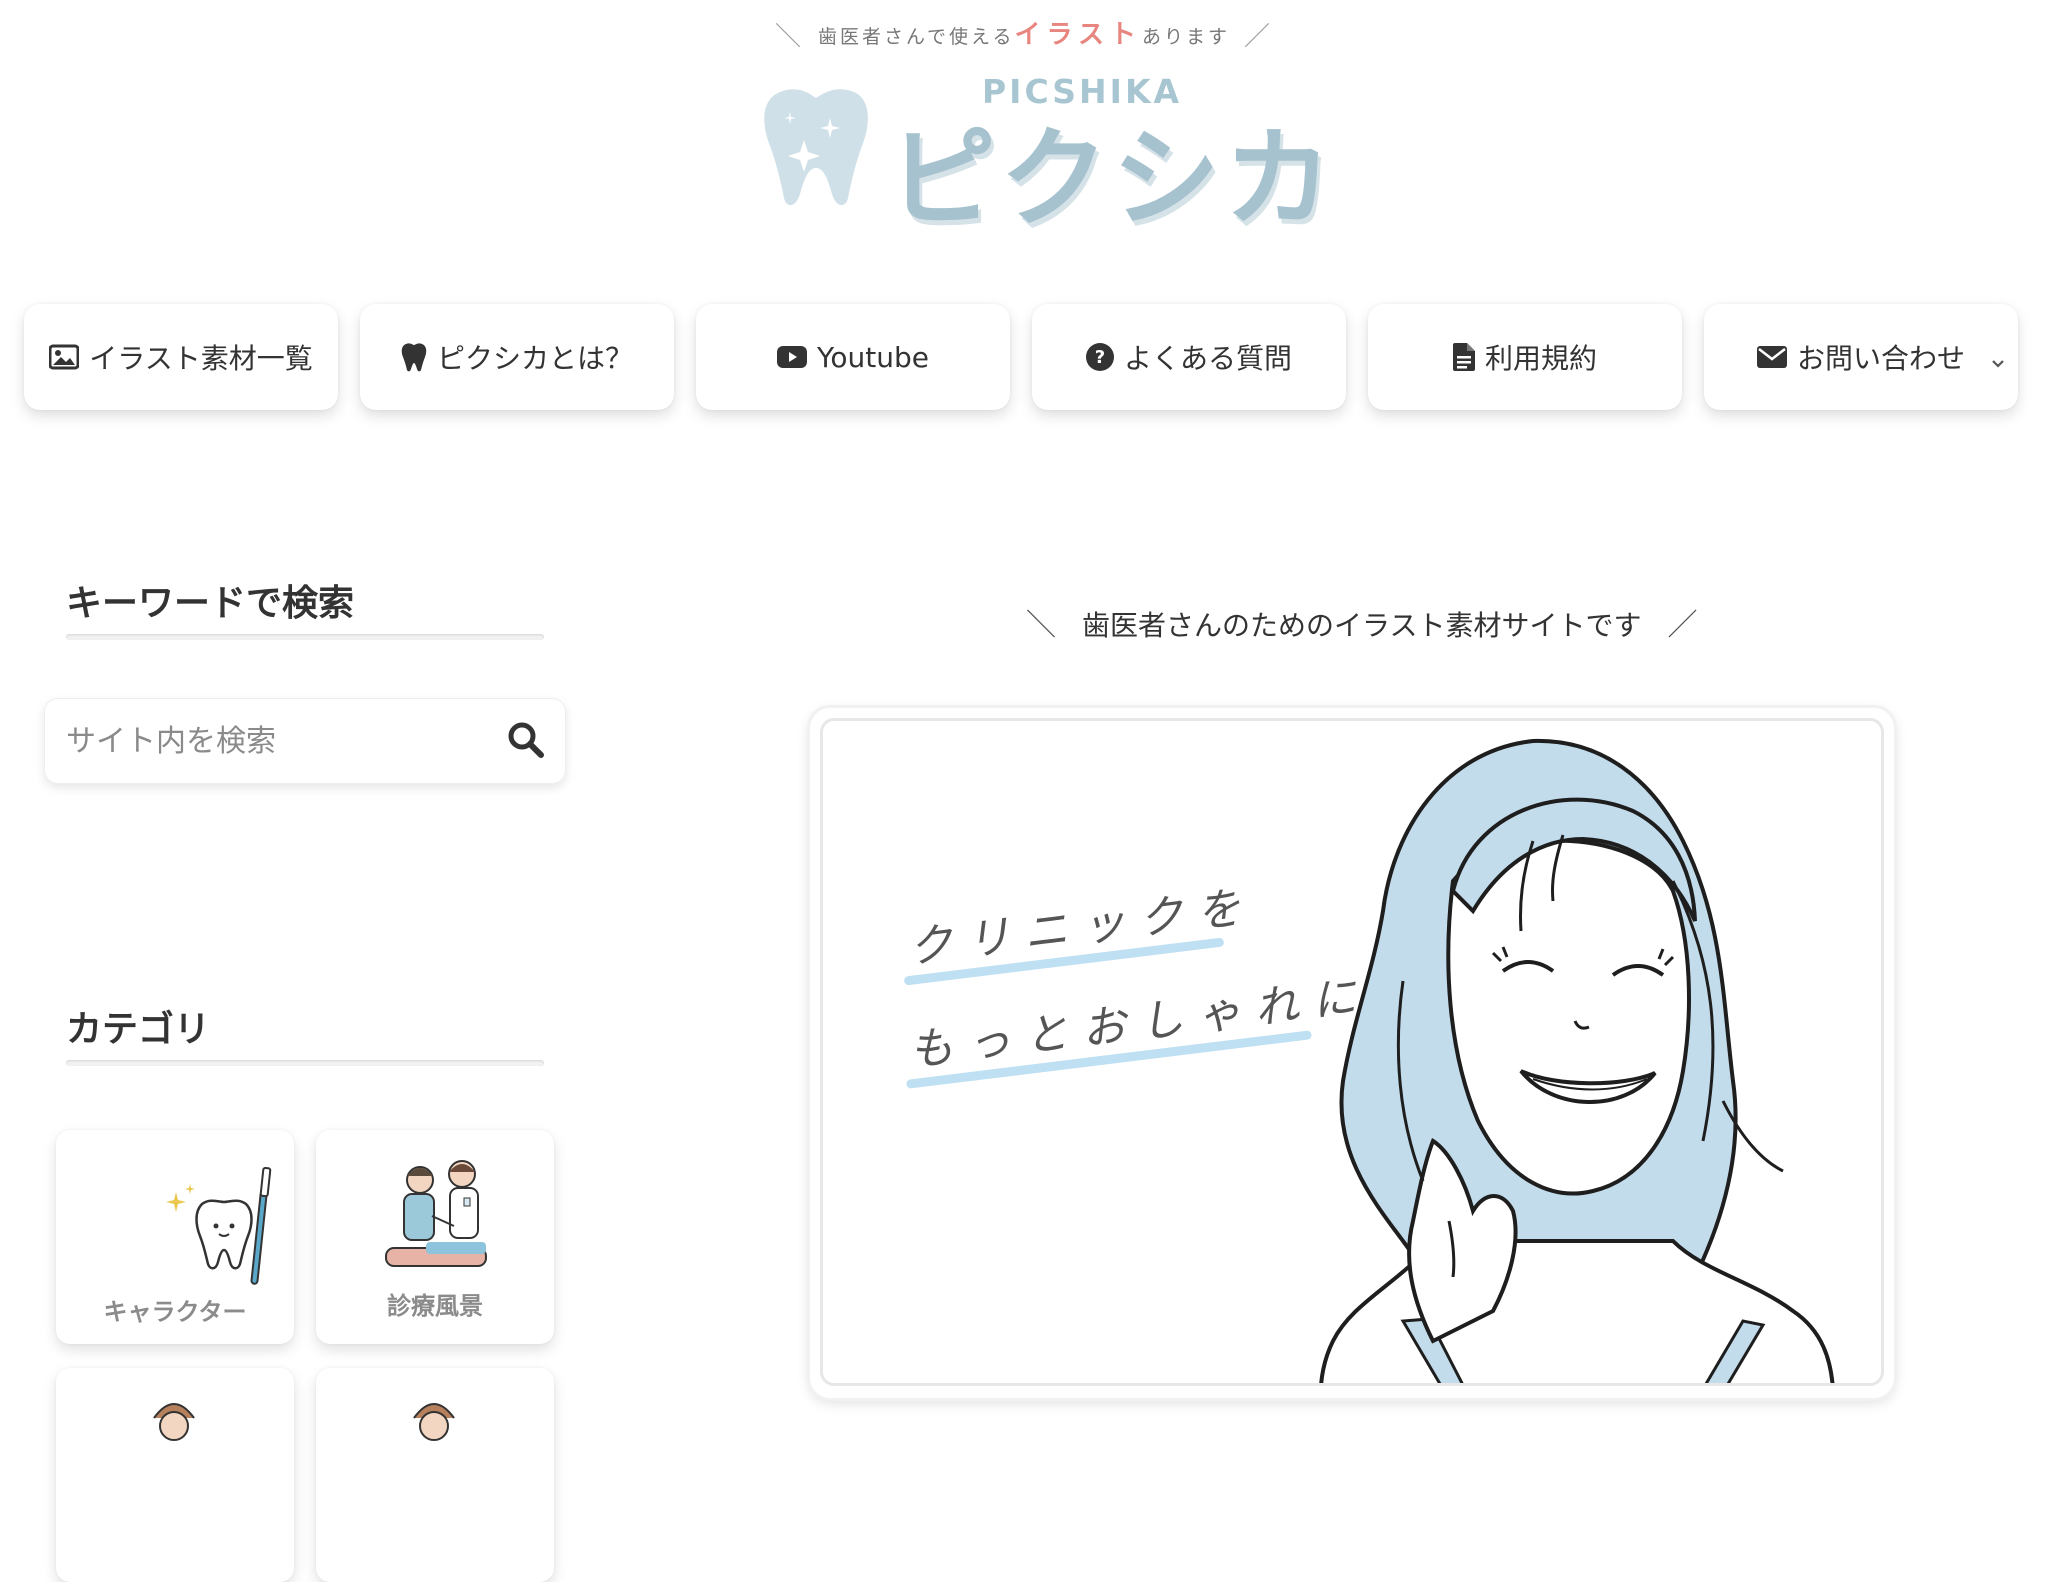 This screenshot has height=1582, width=2048. Describe the element at coordinates (138, 1029) in the screenshot. I see `category-widget-title: カテゴリ` at that location.